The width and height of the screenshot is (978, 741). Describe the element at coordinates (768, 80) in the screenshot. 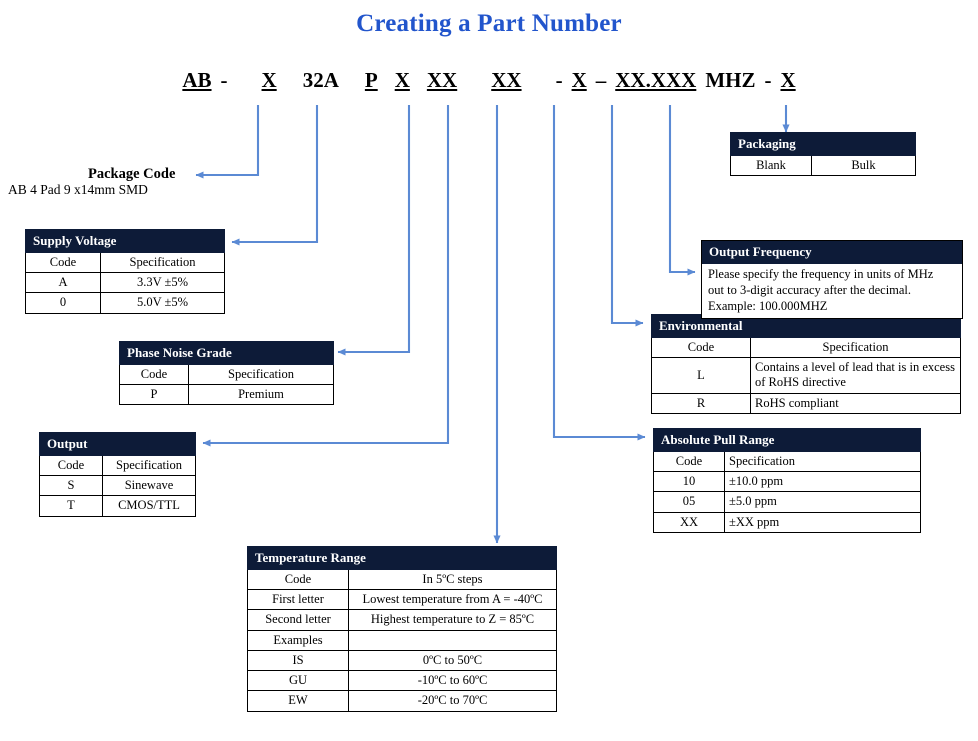

I see `pn-segment-dash4: -` at that location.